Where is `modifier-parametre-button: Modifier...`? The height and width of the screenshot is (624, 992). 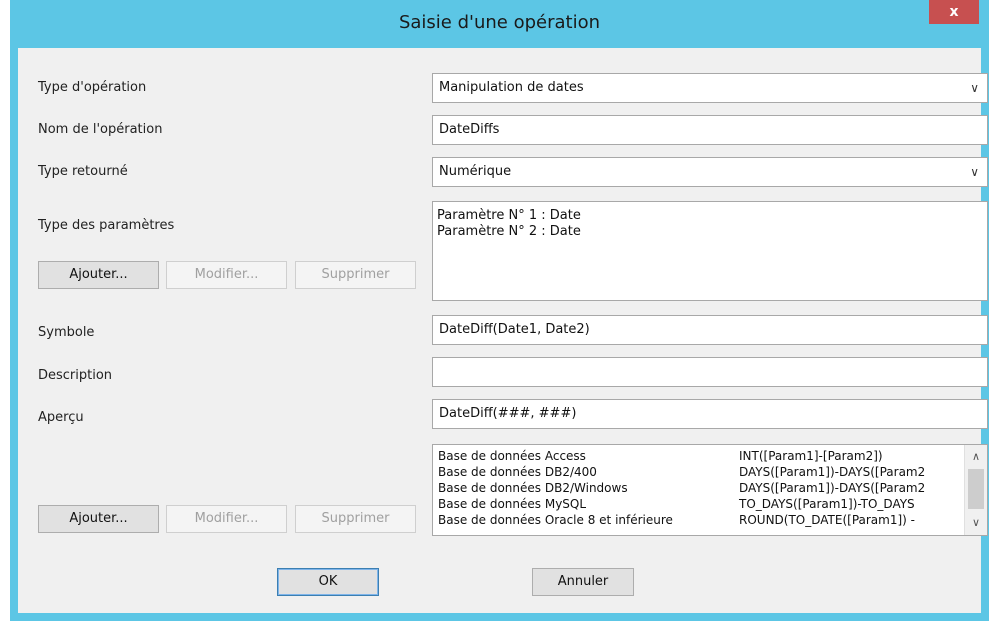 modifier-parametre-button: Modifier... is located at coordinates (226, 275).